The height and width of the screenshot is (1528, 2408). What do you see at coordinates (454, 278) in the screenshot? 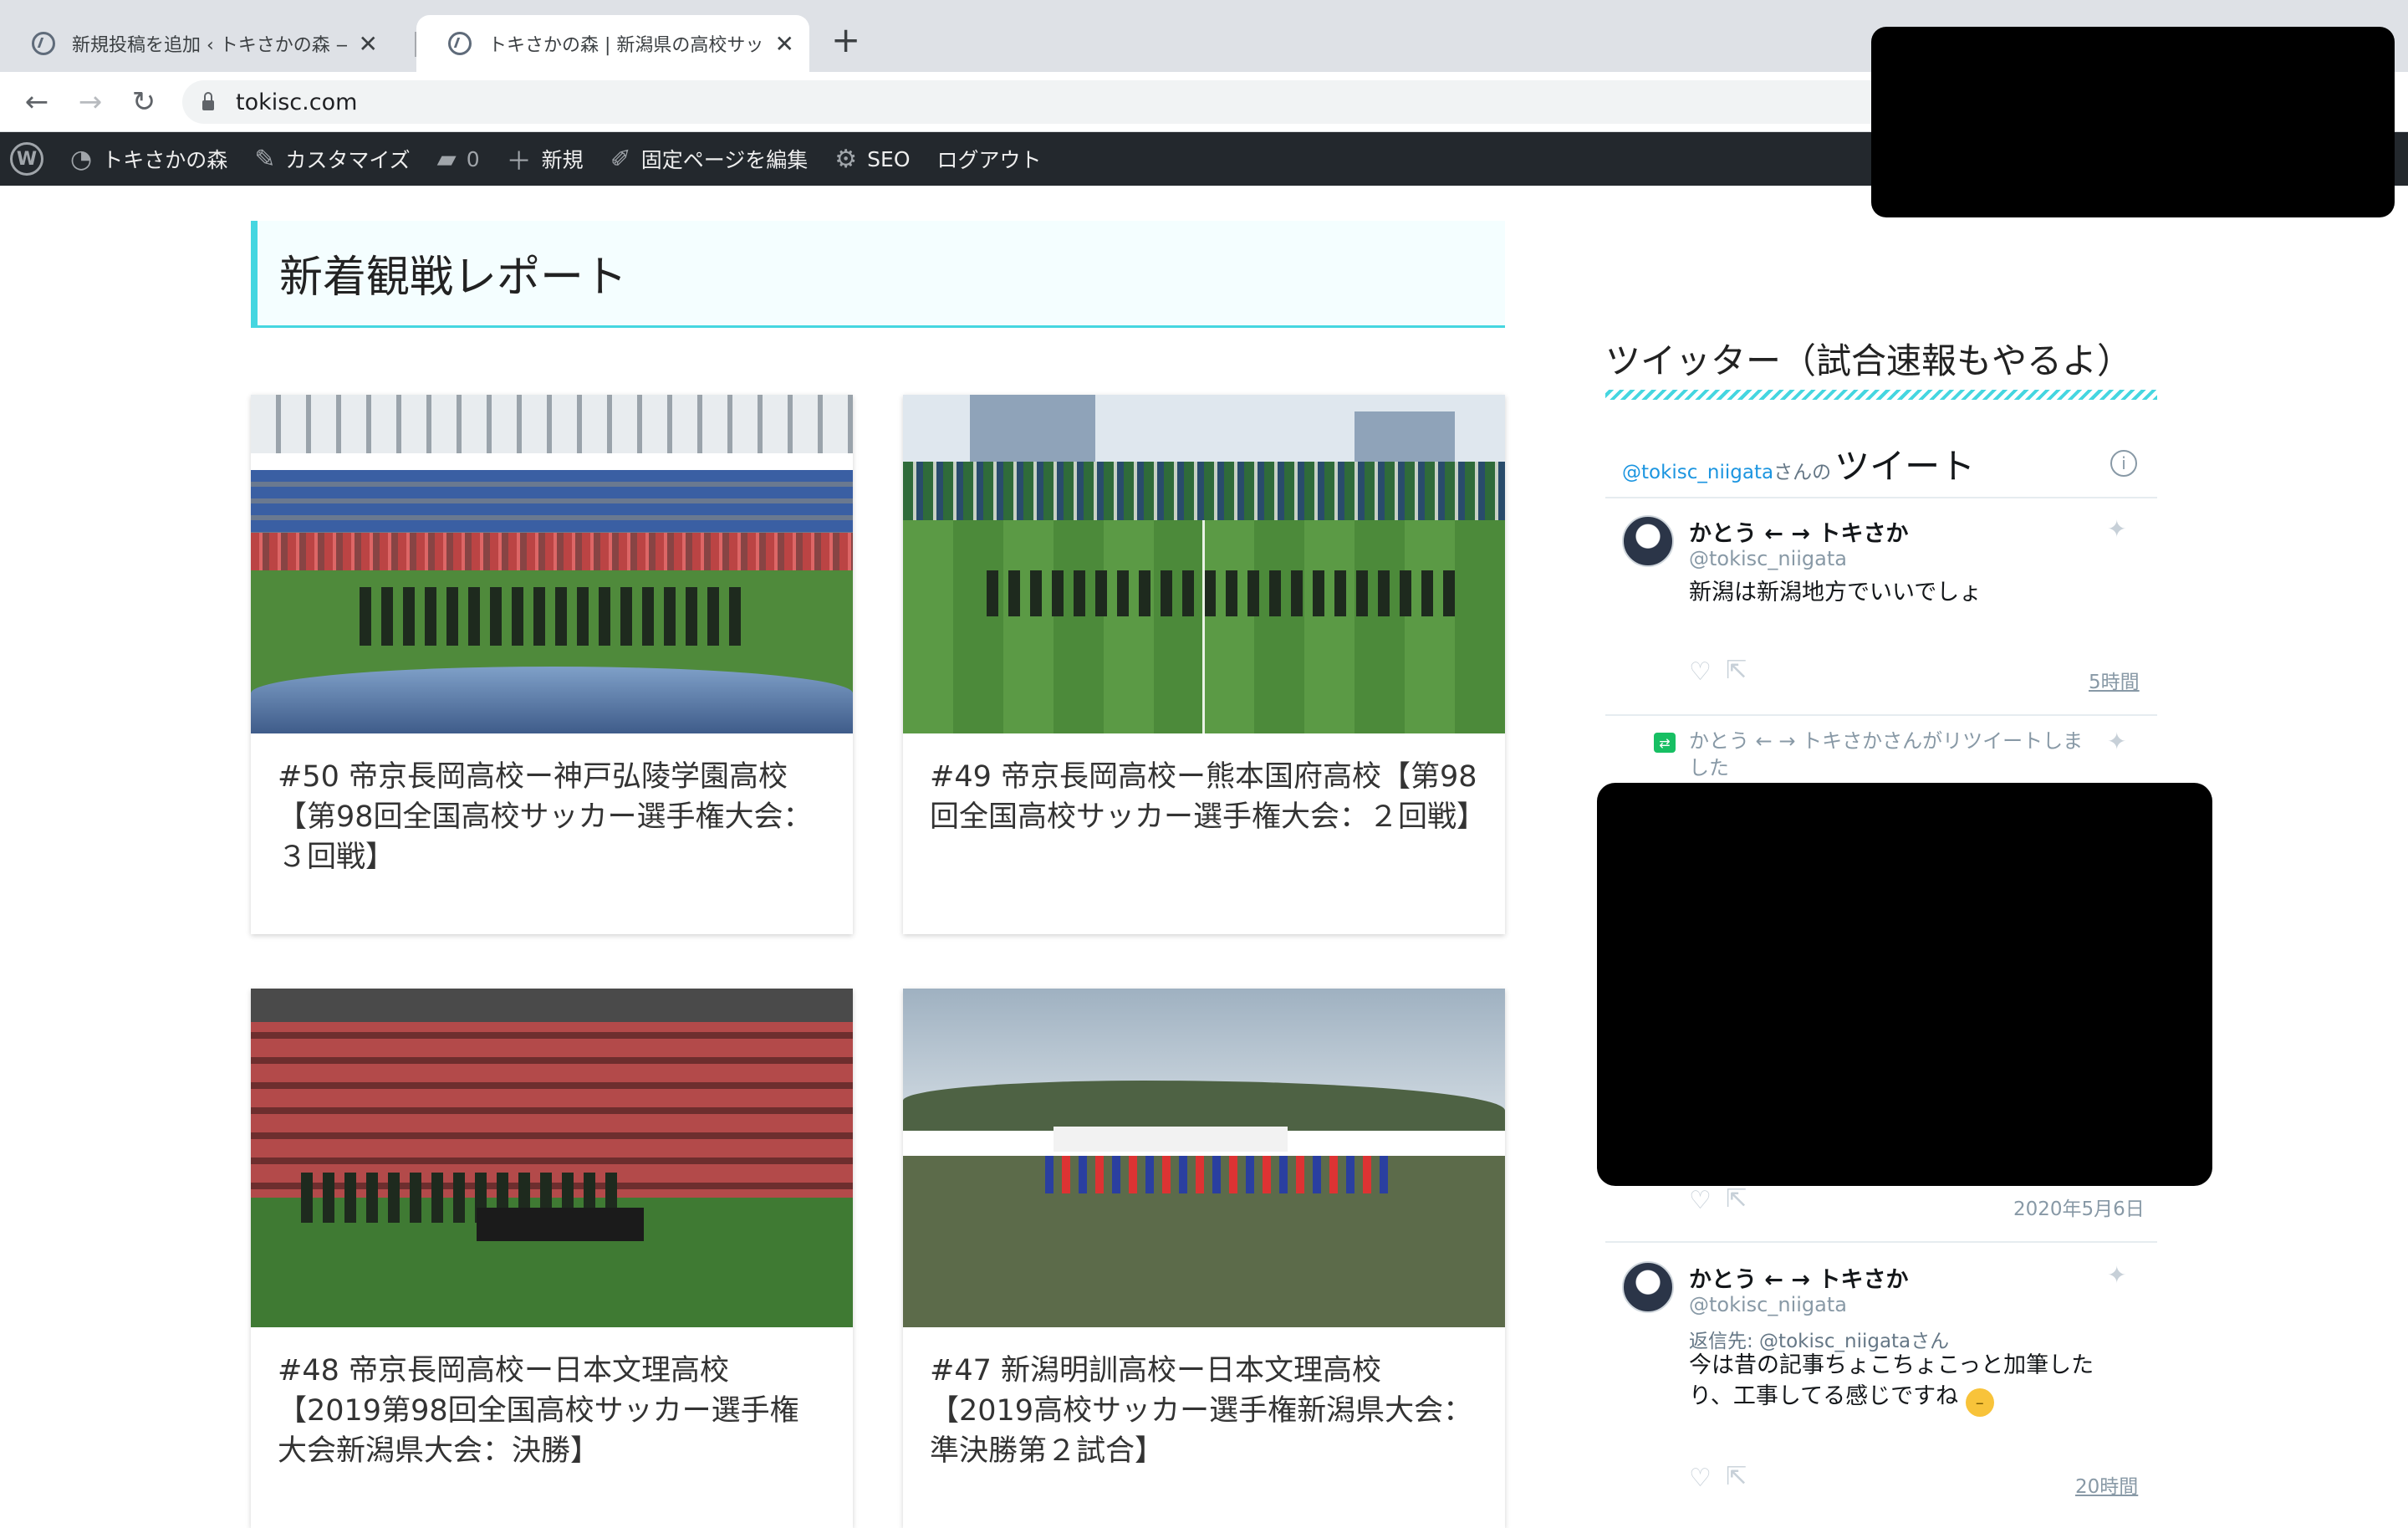
I see `section-heading-text: 新着観戦レポート` at bounding box center [454, 278].